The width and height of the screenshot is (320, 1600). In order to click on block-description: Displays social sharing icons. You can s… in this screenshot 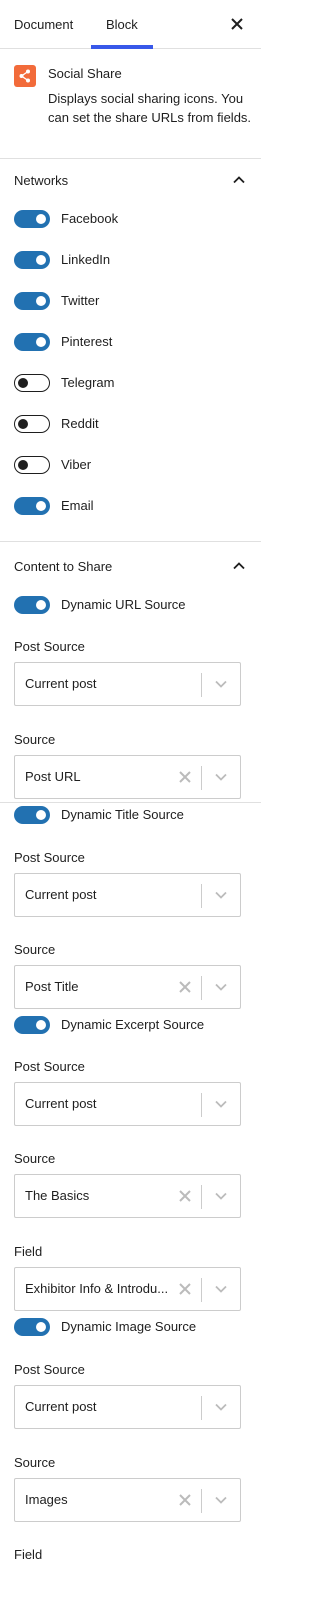, I will do `click(150, 108)`.